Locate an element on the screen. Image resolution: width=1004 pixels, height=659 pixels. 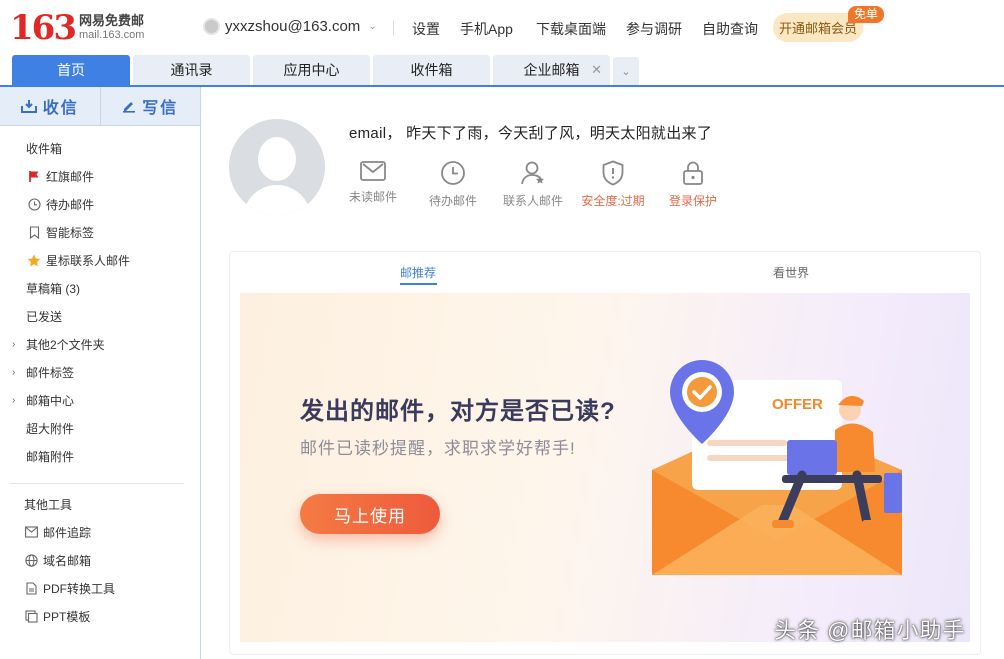
receive-button: 收信 is located at coordinates (50, 106).